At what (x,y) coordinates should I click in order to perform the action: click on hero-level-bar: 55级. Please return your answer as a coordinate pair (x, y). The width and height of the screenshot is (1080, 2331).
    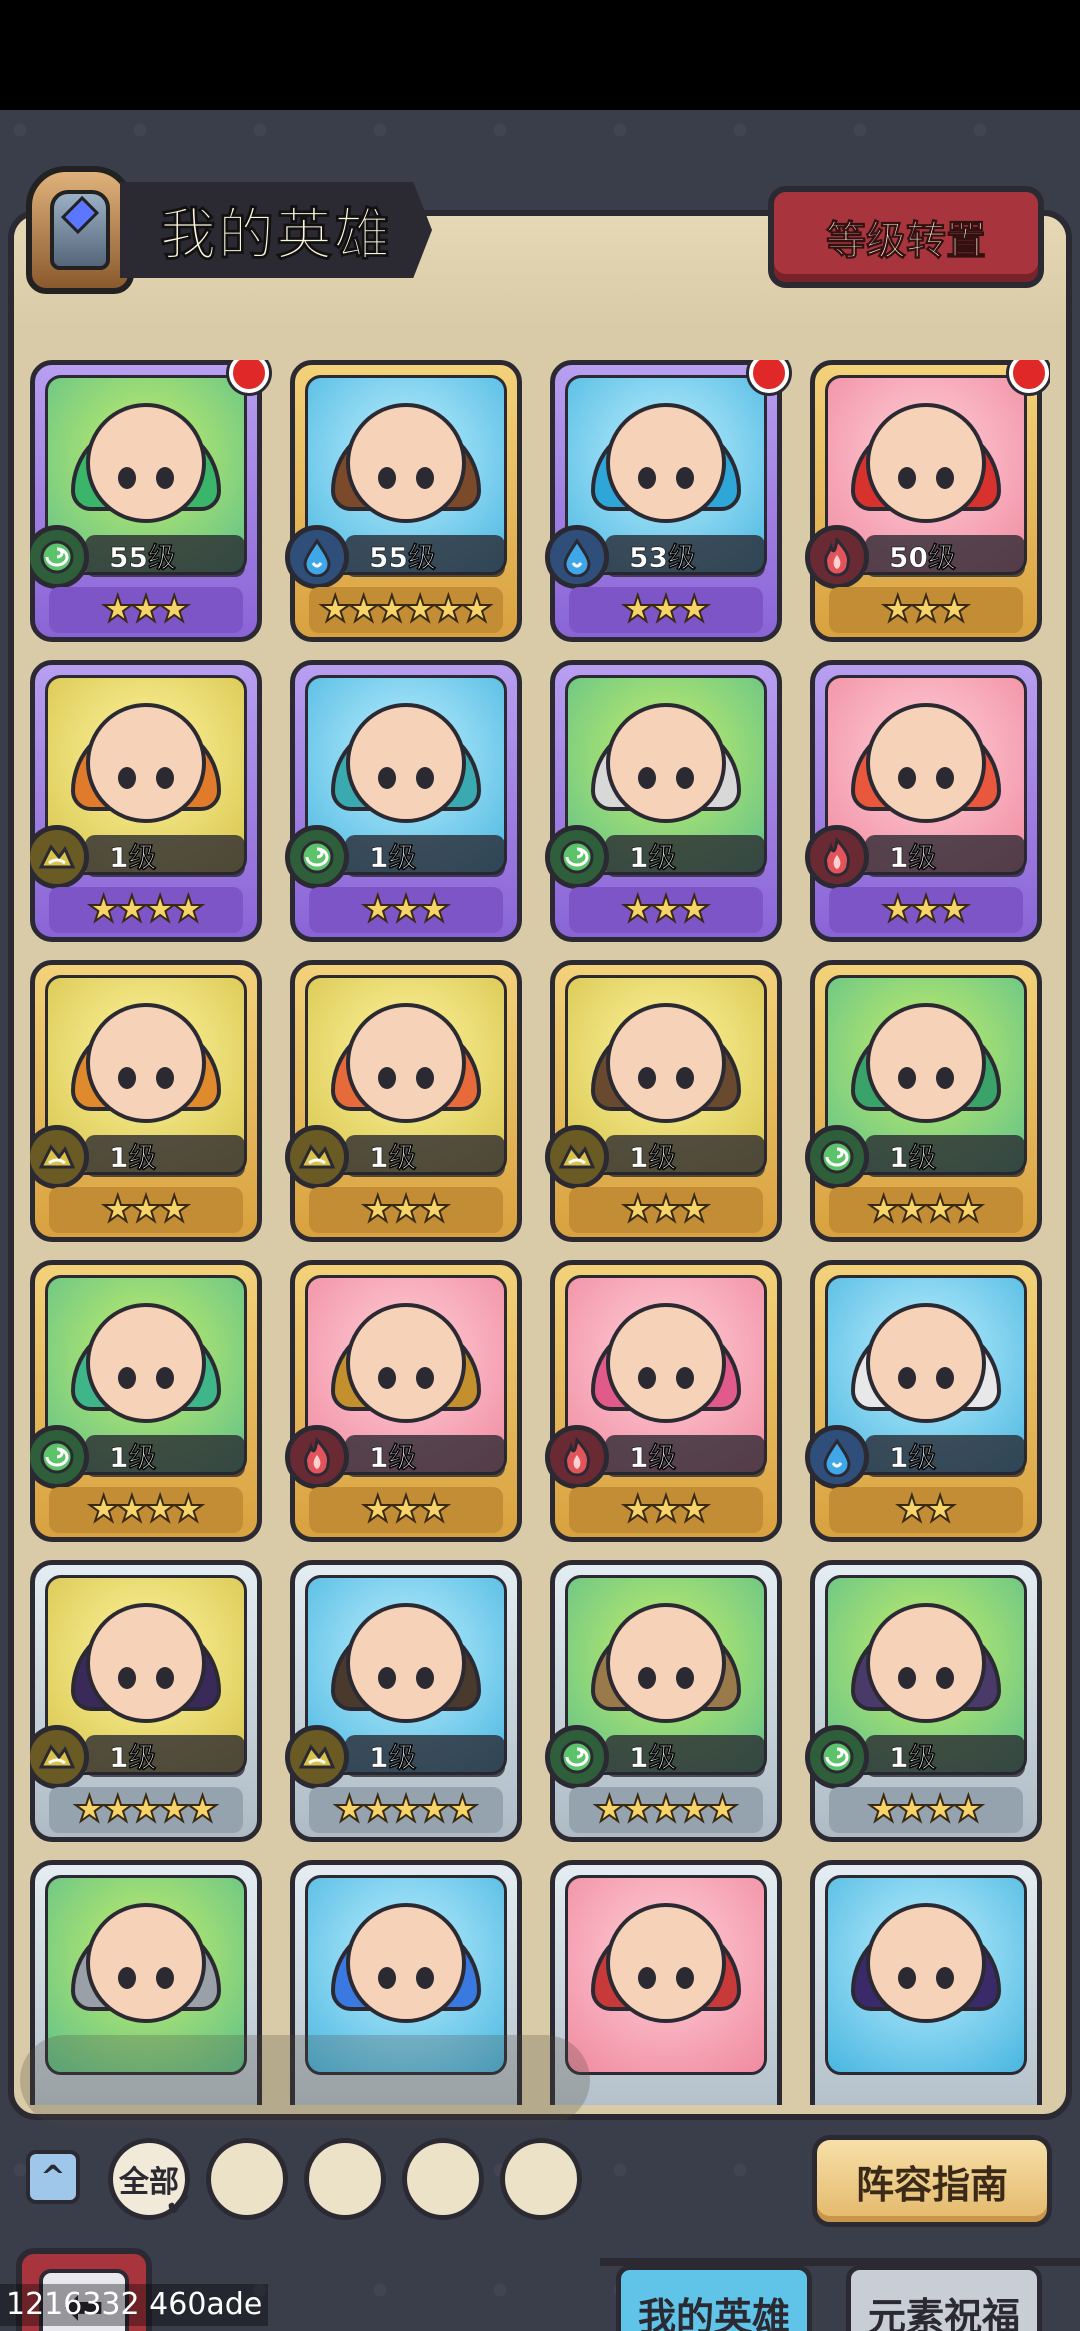
    Looking at the image, I should click on (165, 556).